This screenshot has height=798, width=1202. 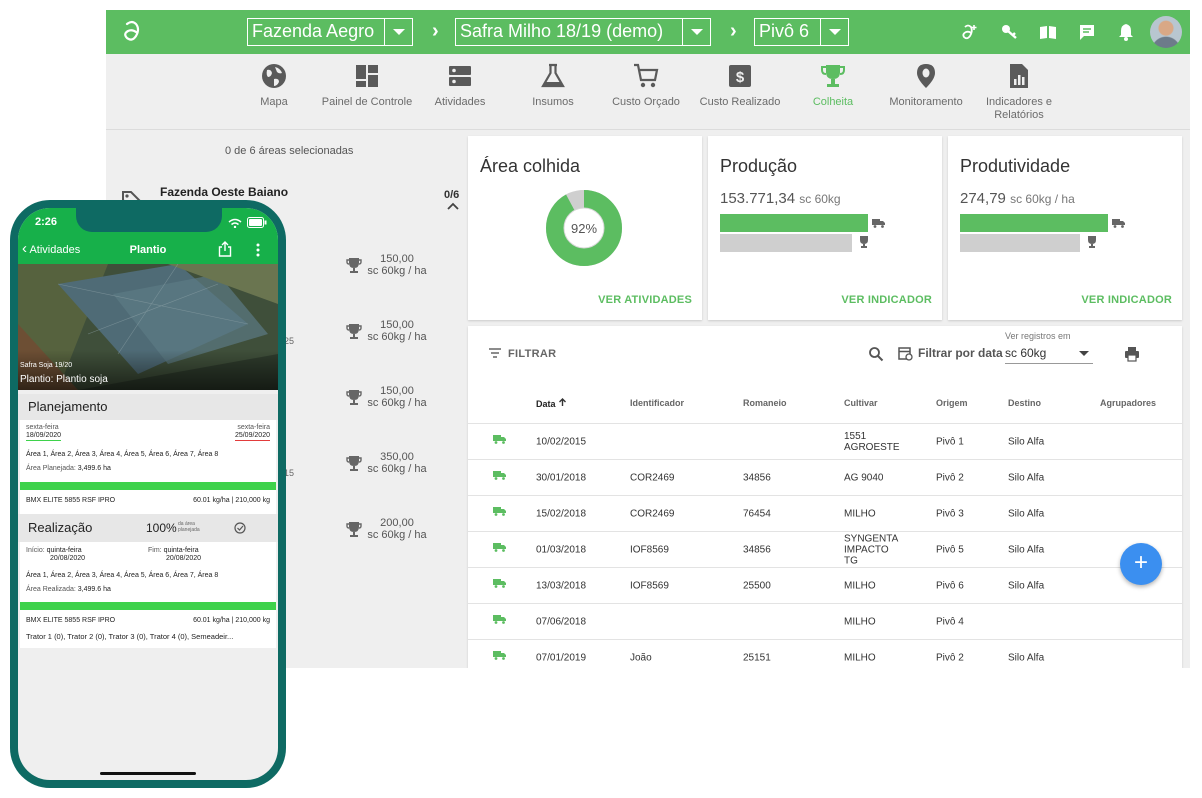 I want to click on nav-item-atividades: Atividades, so click(x=460, y=85).